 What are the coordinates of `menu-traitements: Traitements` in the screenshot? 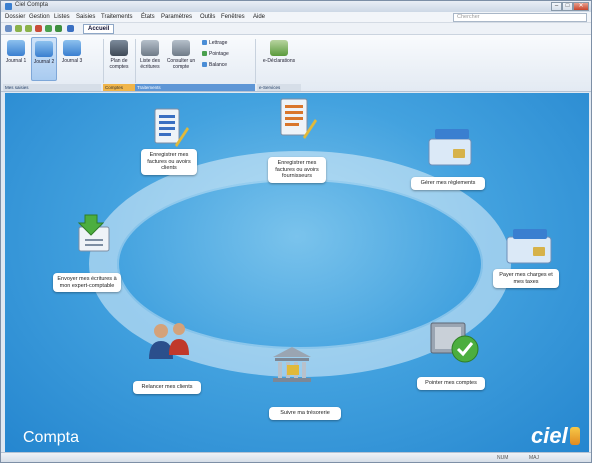 It's located at (116, 17).